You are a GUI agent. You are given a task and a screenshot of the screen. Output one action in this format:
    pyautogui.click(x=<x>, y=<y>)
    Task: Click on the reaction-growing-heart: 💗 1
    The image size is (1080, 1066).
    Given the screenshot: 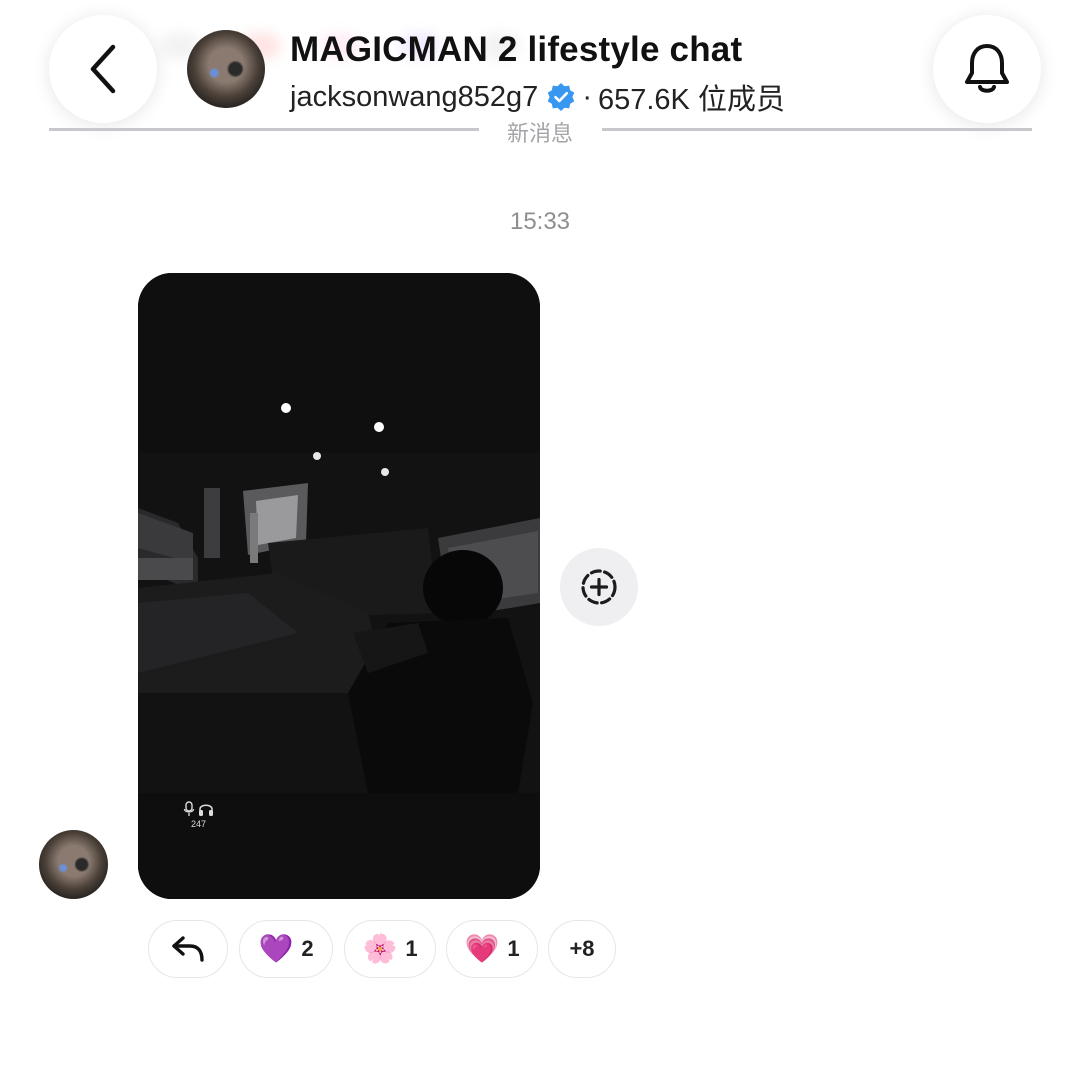 What is the action you would take?
    pyautogui.click(x=492, y=949)
    